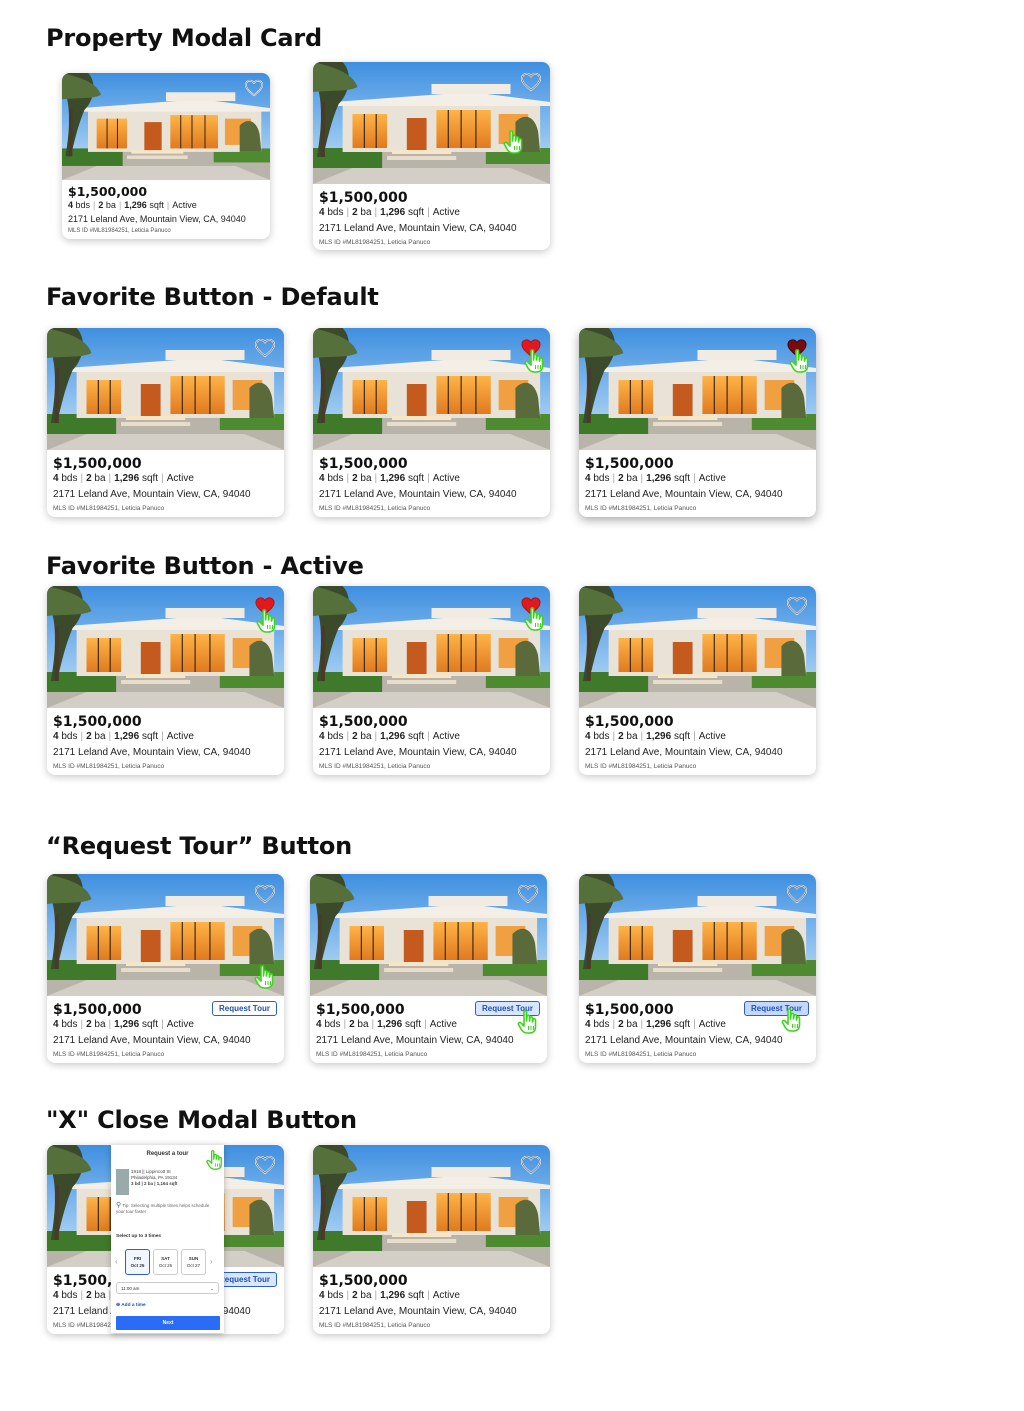  I want to click on chevron-down-icon: ⌄, so click(212, 1288).